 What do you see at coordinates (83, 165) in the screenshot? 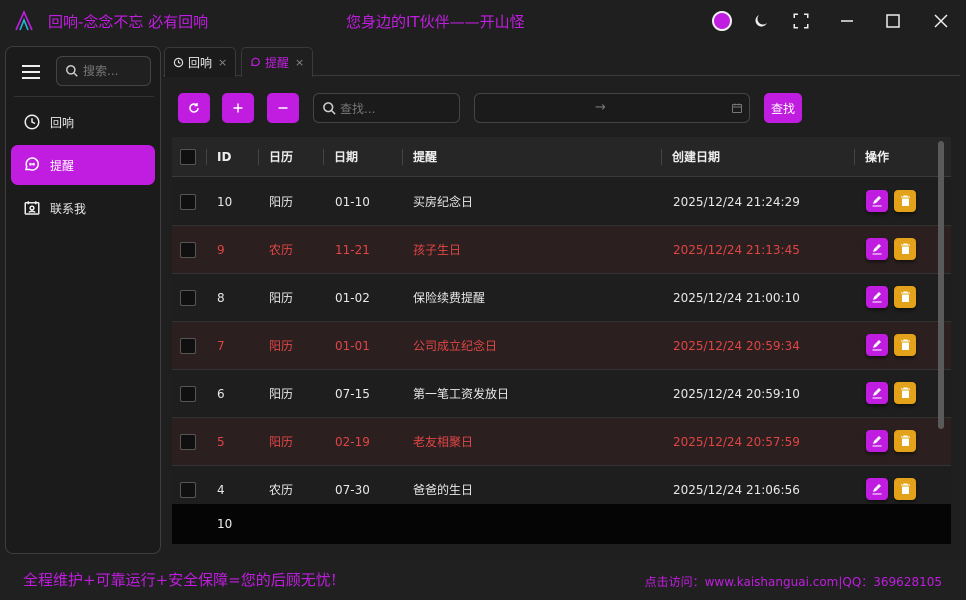
I see `sidebar-item-reminder: 提醒` at bounding box center [83, 165].